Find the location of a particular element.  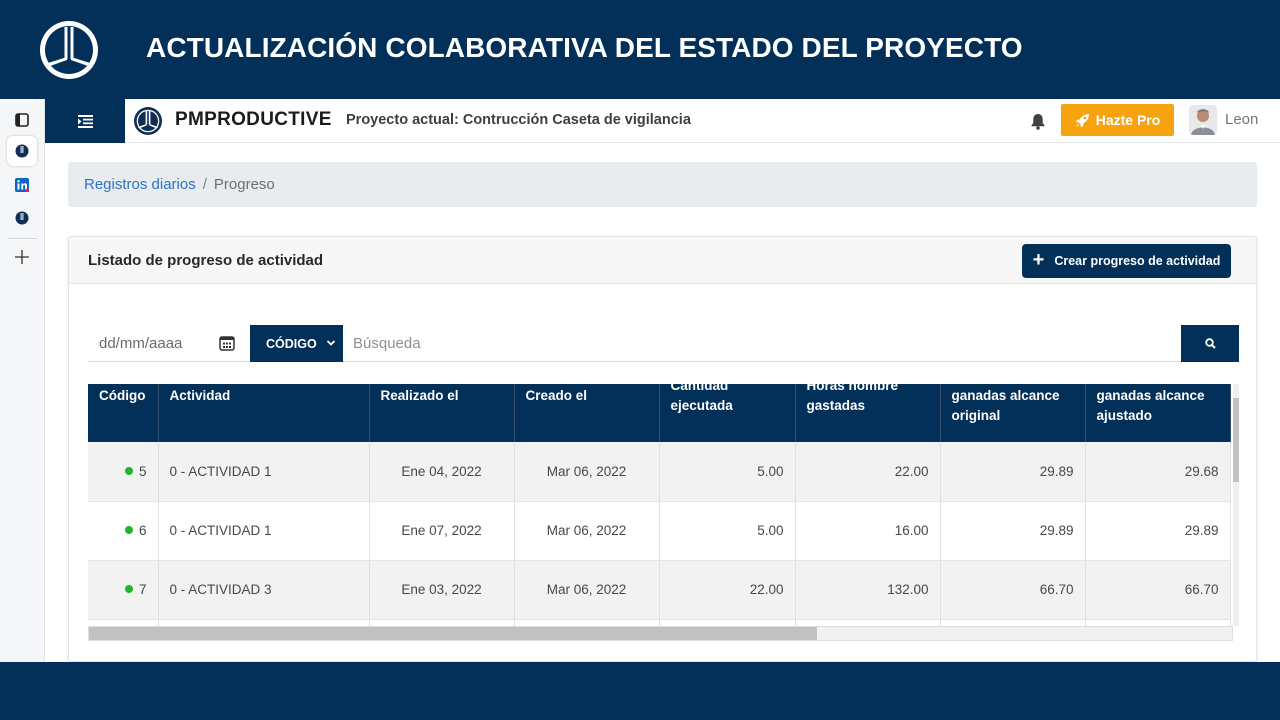

plus-icon: + is located at coordinates (1038, 260).